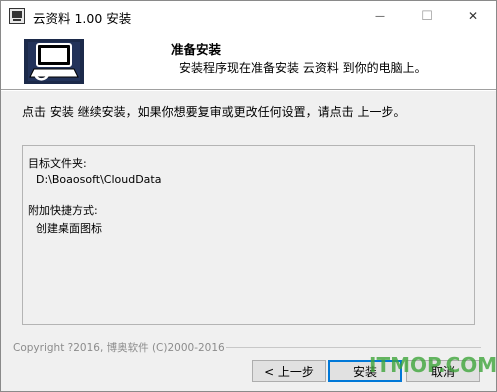 This screenshot has height=392, width=497. I want to click on destination-path: D:\Boaosoft\CloudData, so click(99, 179).